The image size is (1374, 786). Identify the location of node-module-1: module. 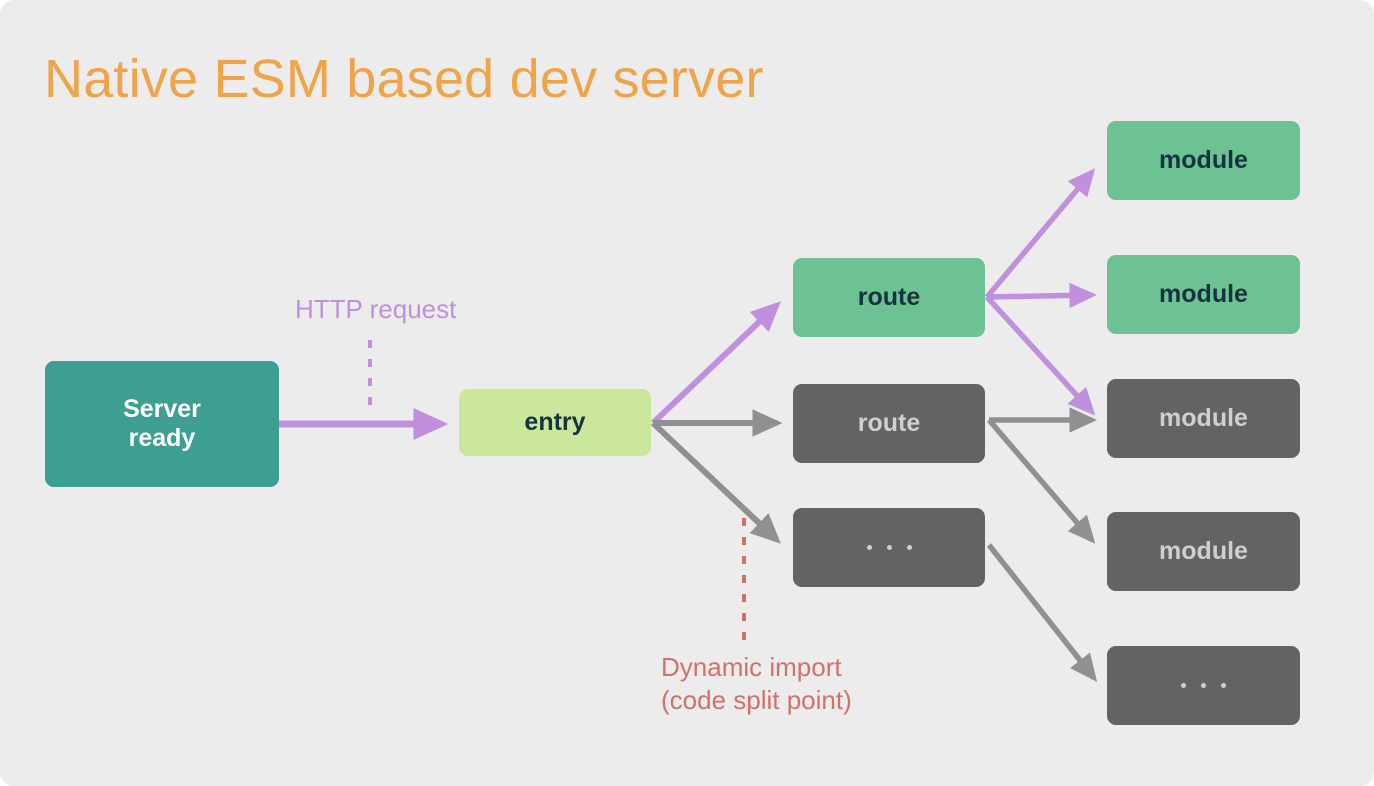
(1203, 160).